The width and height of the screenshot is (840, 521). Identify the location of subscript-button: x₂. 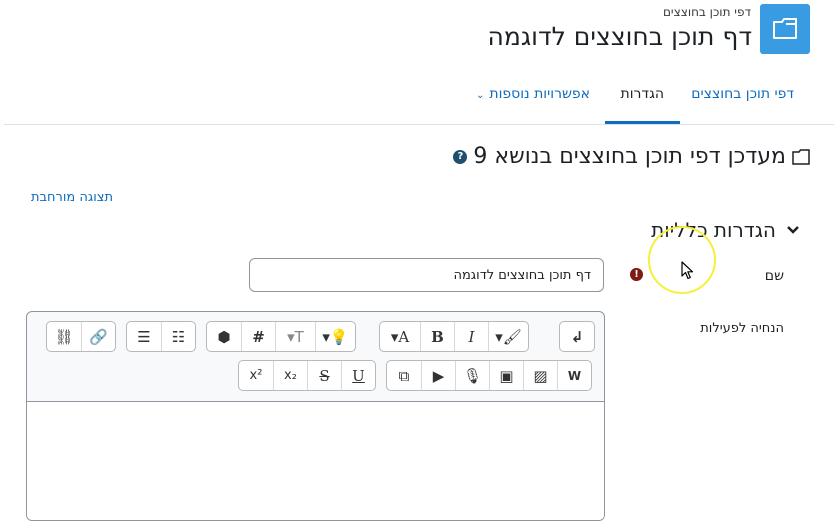
(290, 375).